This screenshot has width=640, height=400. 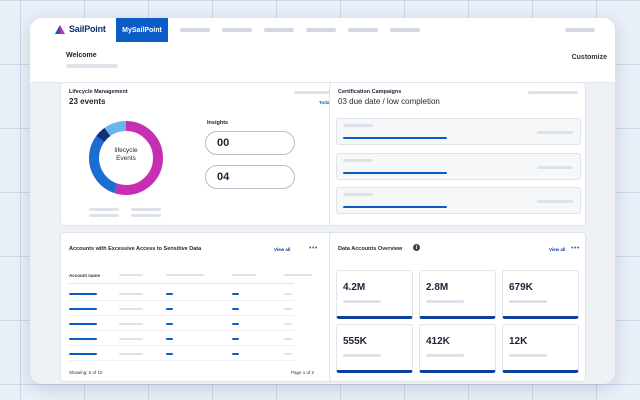 What do you see at coordinates (438, 341) in the screenshot?
I see `tile-value: 412K` at bounding box center [438, 341].